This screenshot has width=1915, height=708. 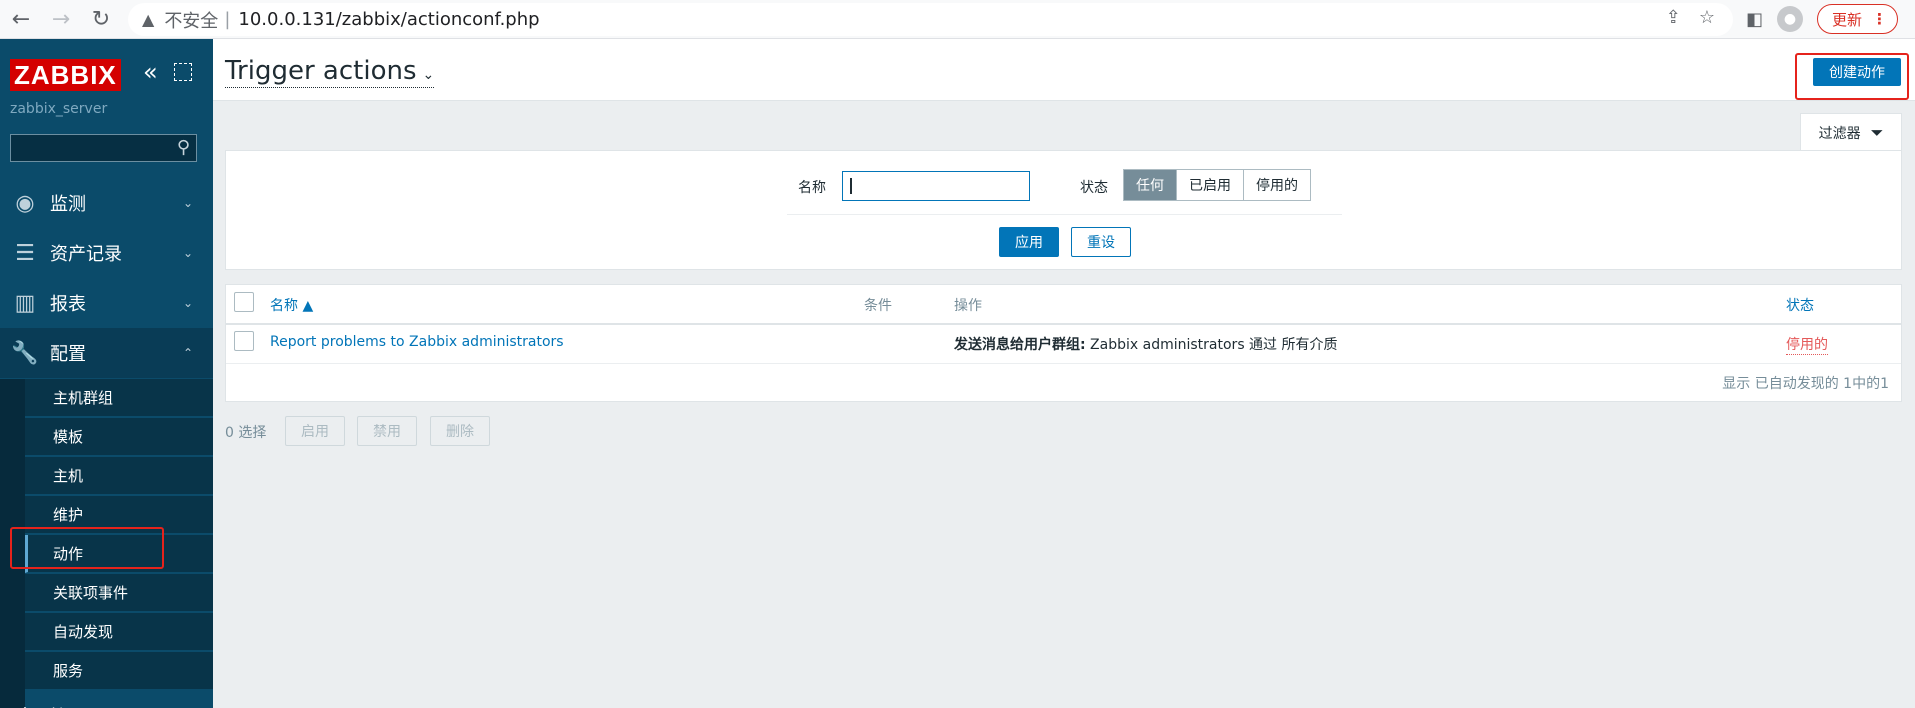 What do you see at coordinates (103, 148) in the screenshot?
I see `sidebar-search-input: ⚲` at bounding box center [103, 148].